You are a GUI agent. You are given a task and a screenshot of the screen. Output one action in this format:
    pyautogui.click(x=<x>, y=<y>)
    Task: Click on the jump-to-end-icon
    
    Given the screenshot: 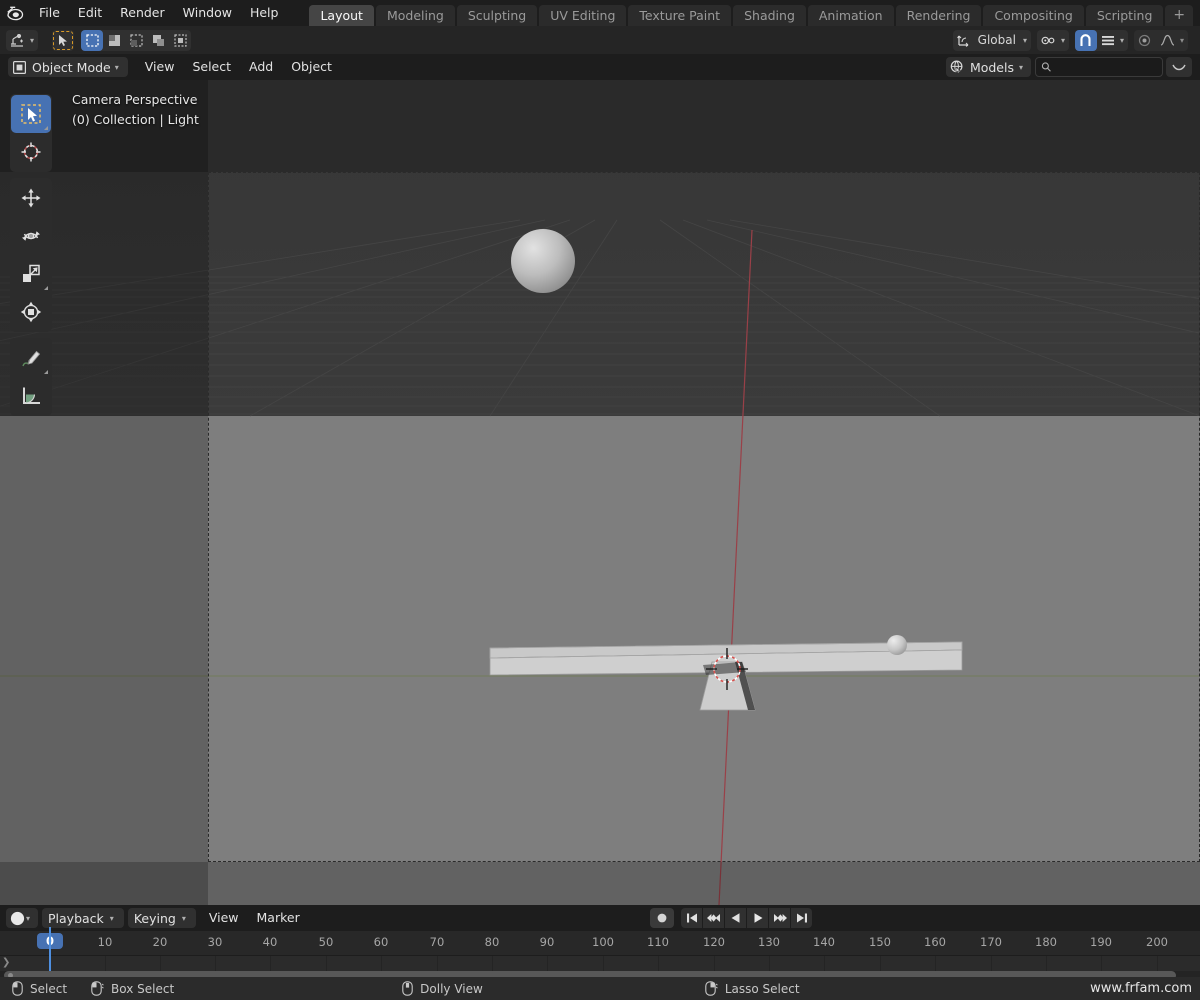 What is the action you would take?
    pyautogui.click(x=801, y=918)
    